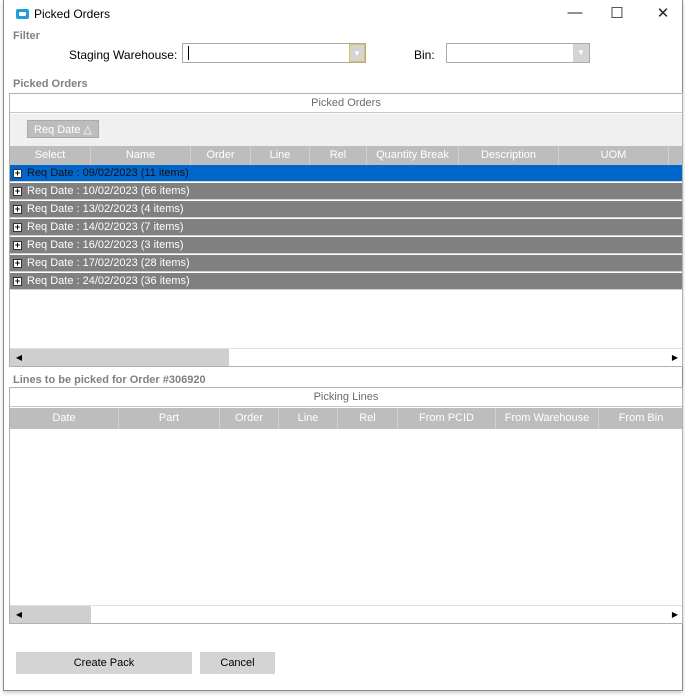 The height and width of the screenshot is (697, 685). I want to click on cancel-button: Cancel, so click(237, 663).